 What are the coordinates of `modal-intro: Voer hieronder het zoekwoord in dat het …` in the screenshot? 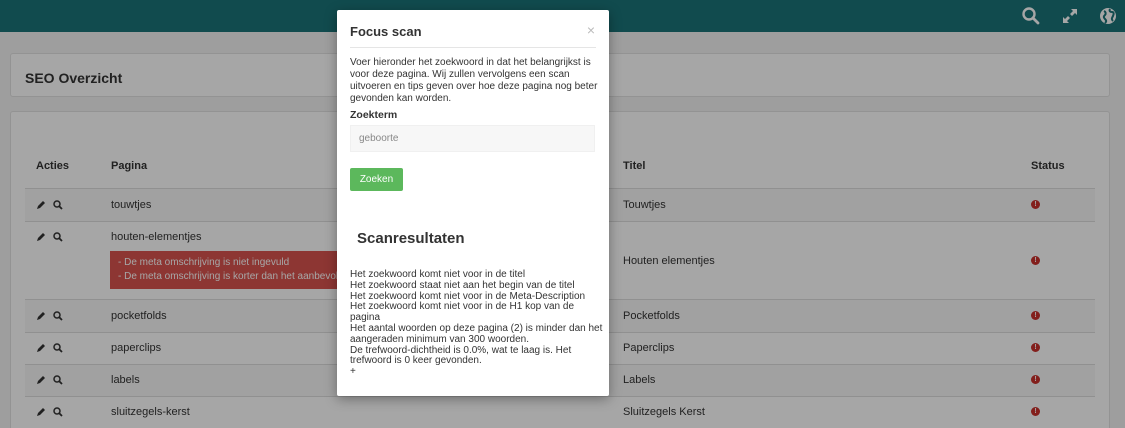 It's located at (474, 80).